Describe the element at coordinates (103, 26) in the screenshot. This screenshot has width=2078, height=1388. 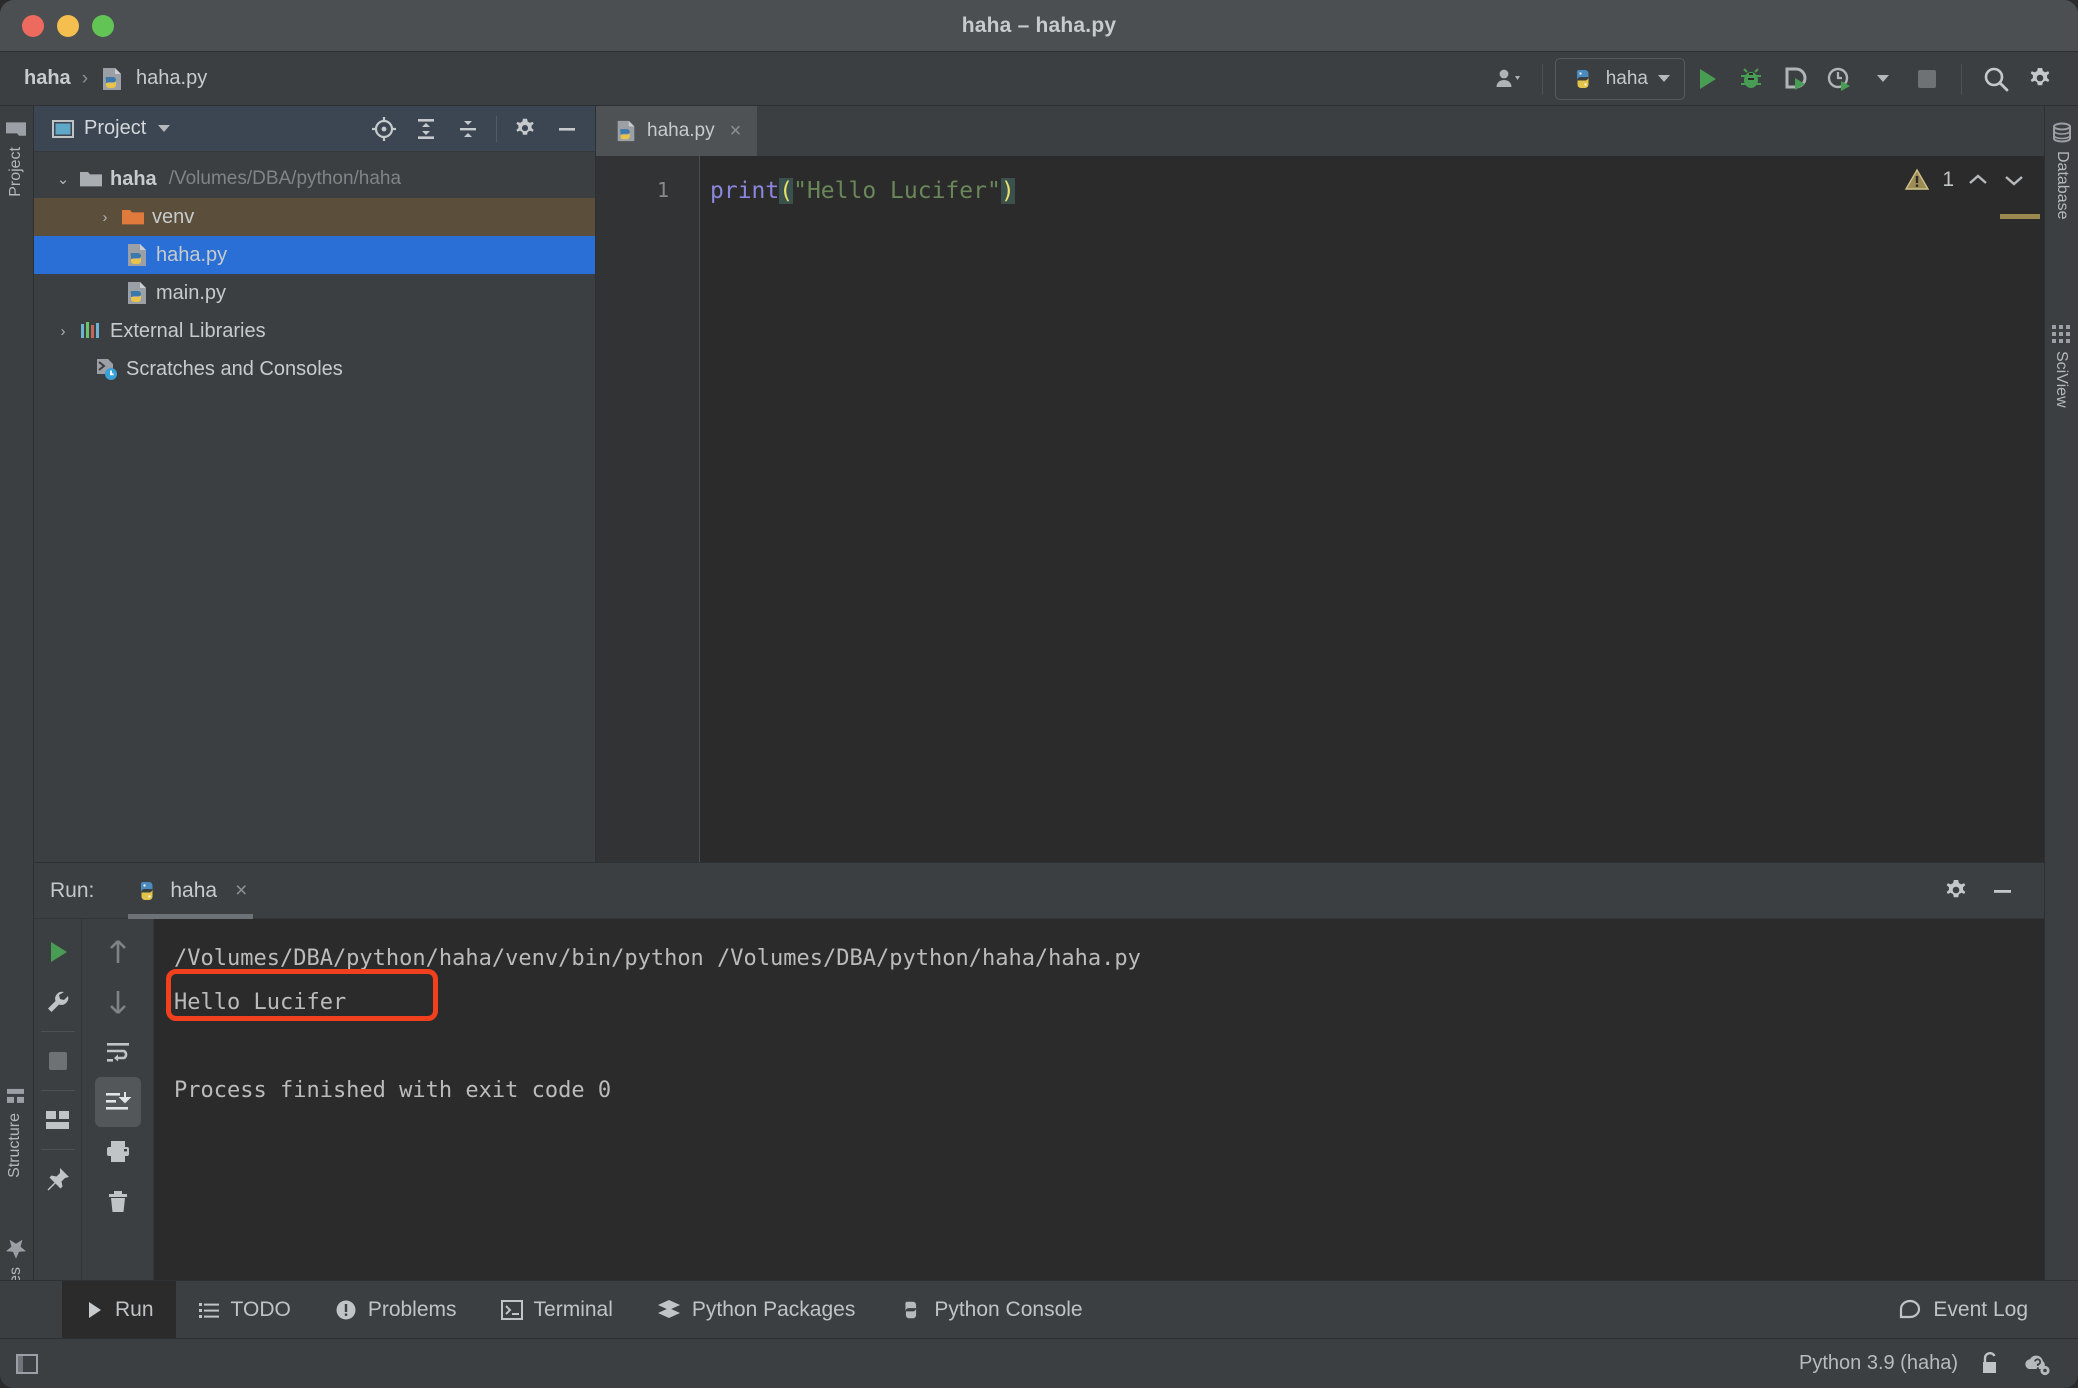
I see `maximize-window-button` at that location.